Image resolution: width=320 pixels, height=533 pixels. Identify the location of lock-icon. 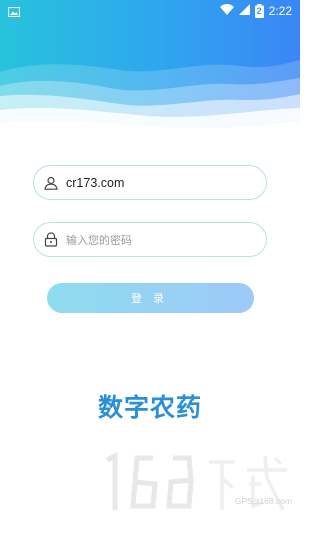
(51, 240).